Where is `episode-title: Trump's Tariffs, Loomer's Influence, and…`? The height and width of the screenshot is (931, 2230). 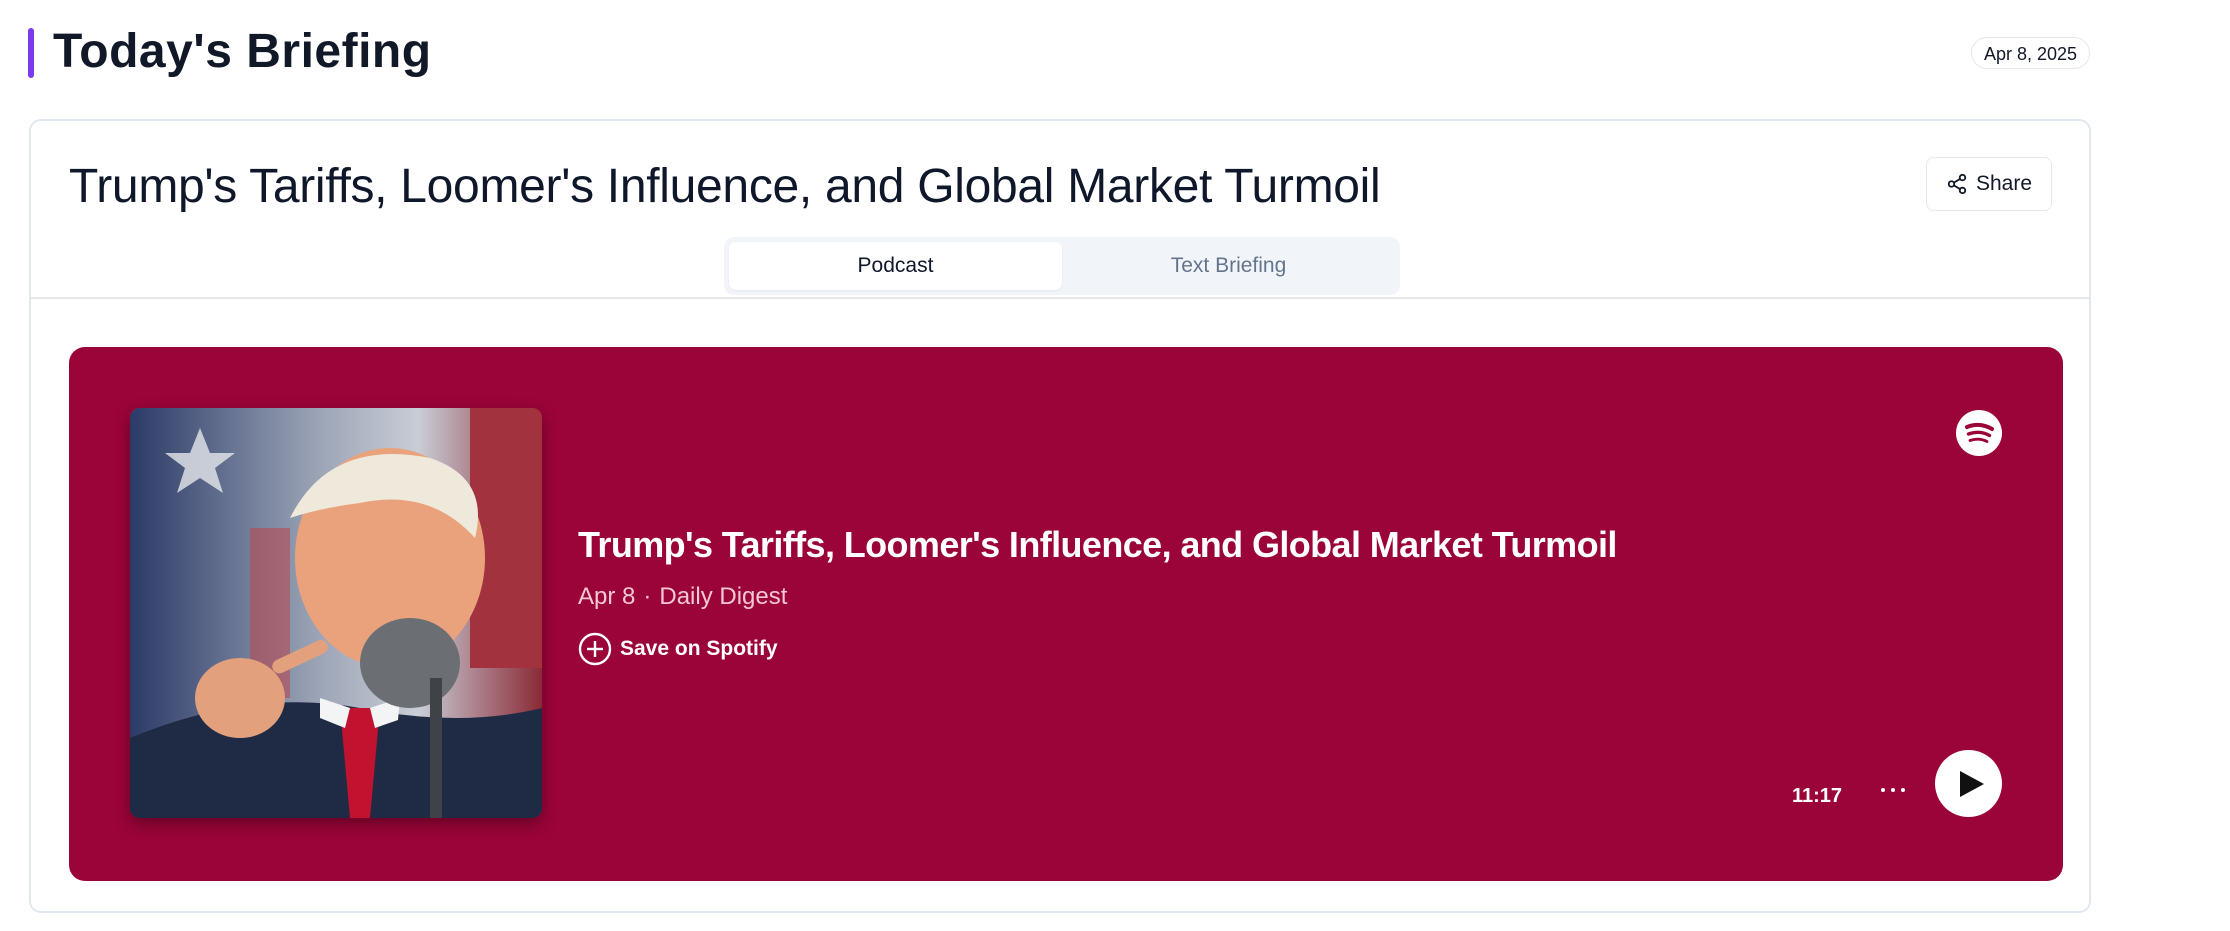 episode-title: Trump's Tariffs, Loomer's Influence, and… is located at coordinates (1097, 544).